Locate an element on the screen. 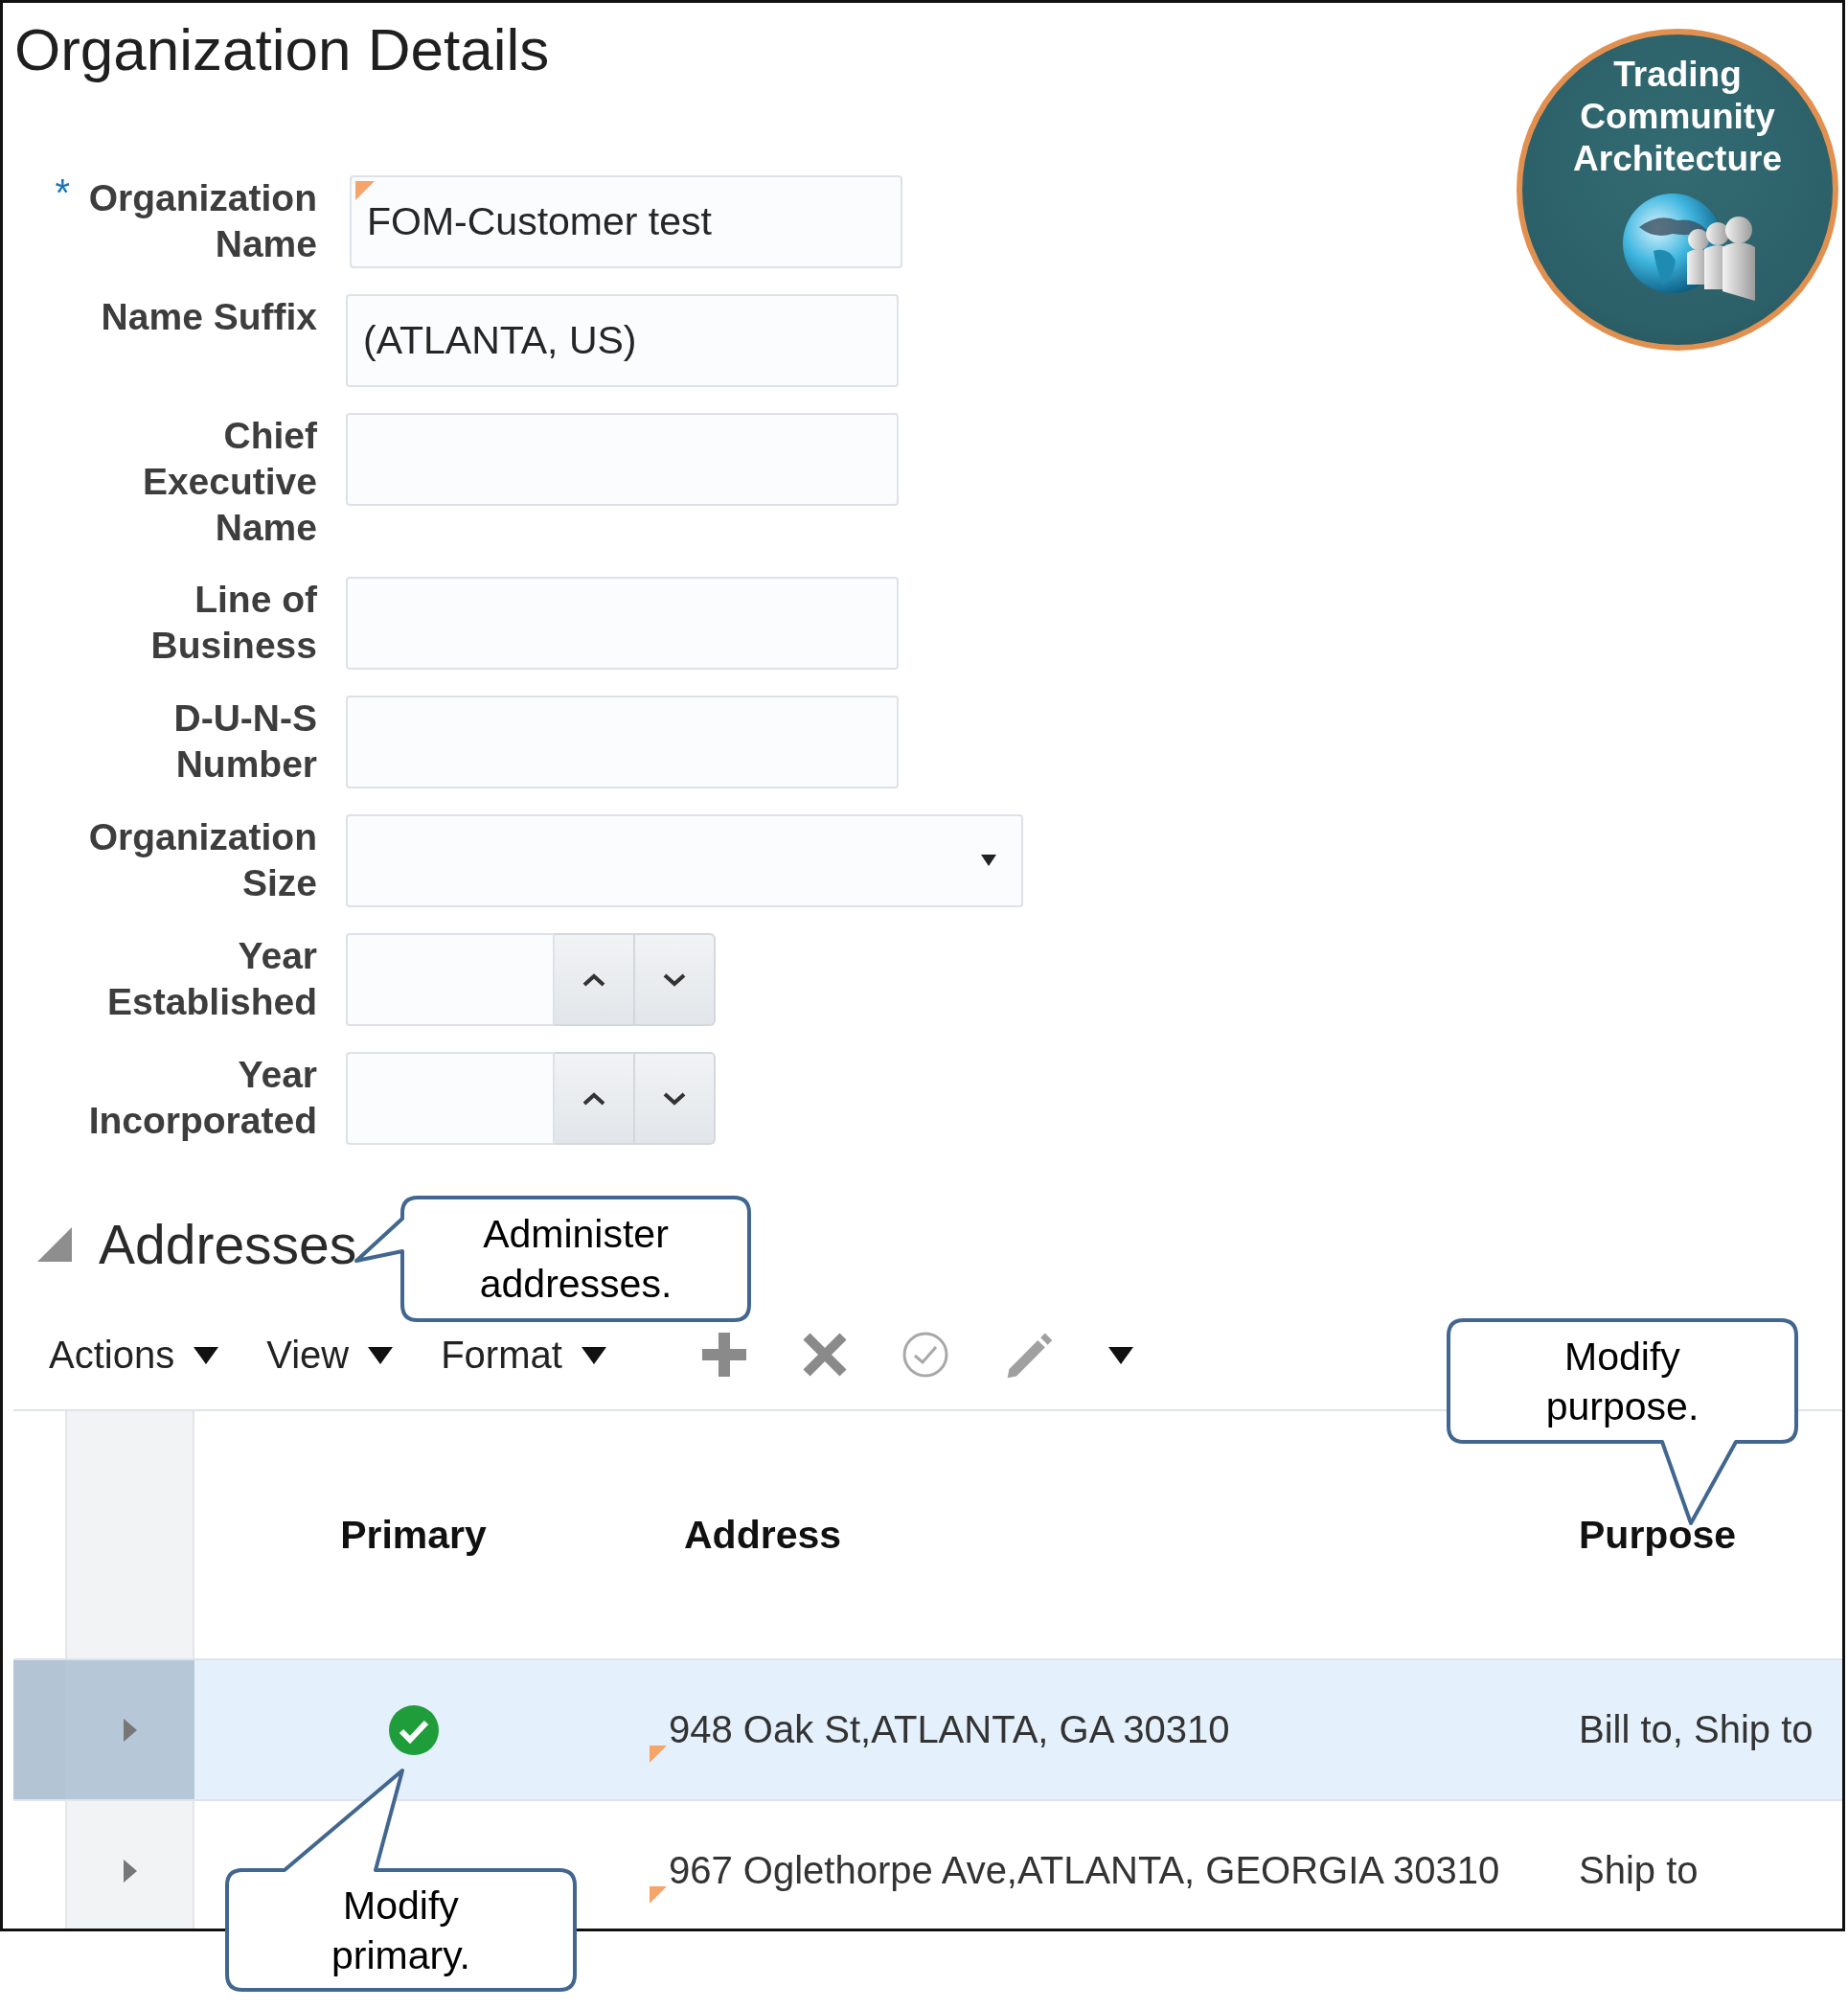 The height and width of the screenshot is (2009, 1848). dropdown-field is located at coordinates (684, 860).